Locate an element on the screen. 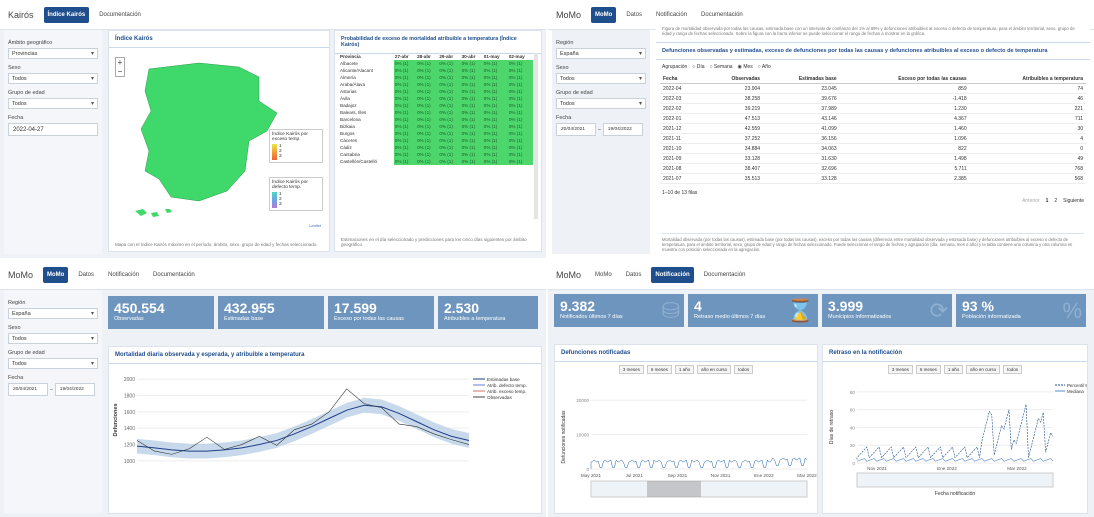 The image size is (1094, 517). range-selection is located at coordinates (674, 489).